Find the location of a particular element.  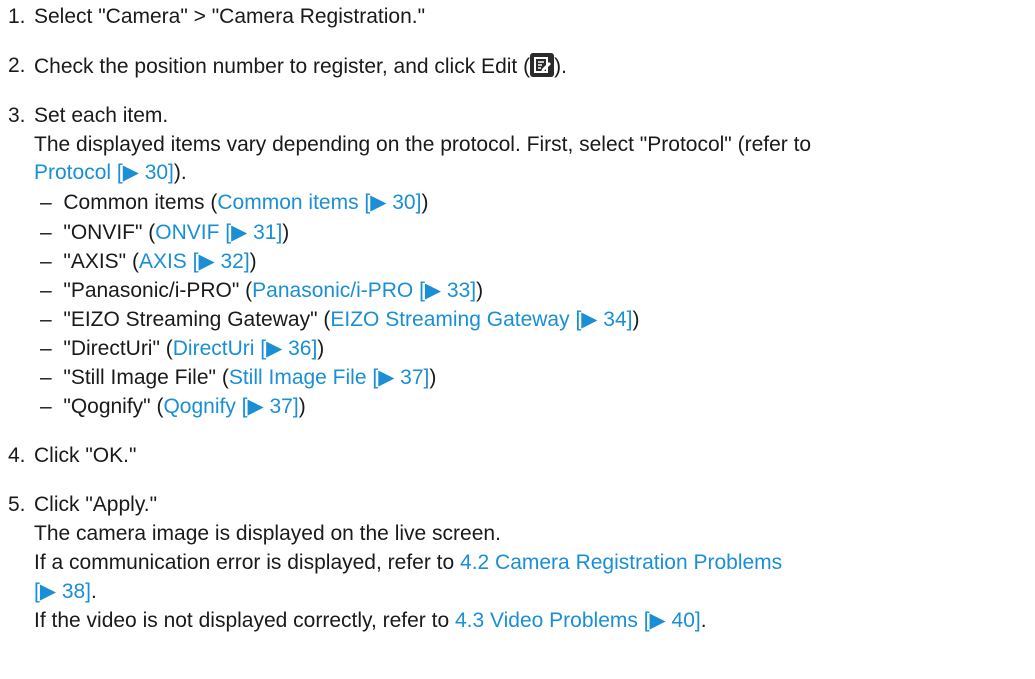

edit-icon is located at coordinates (542, 65).